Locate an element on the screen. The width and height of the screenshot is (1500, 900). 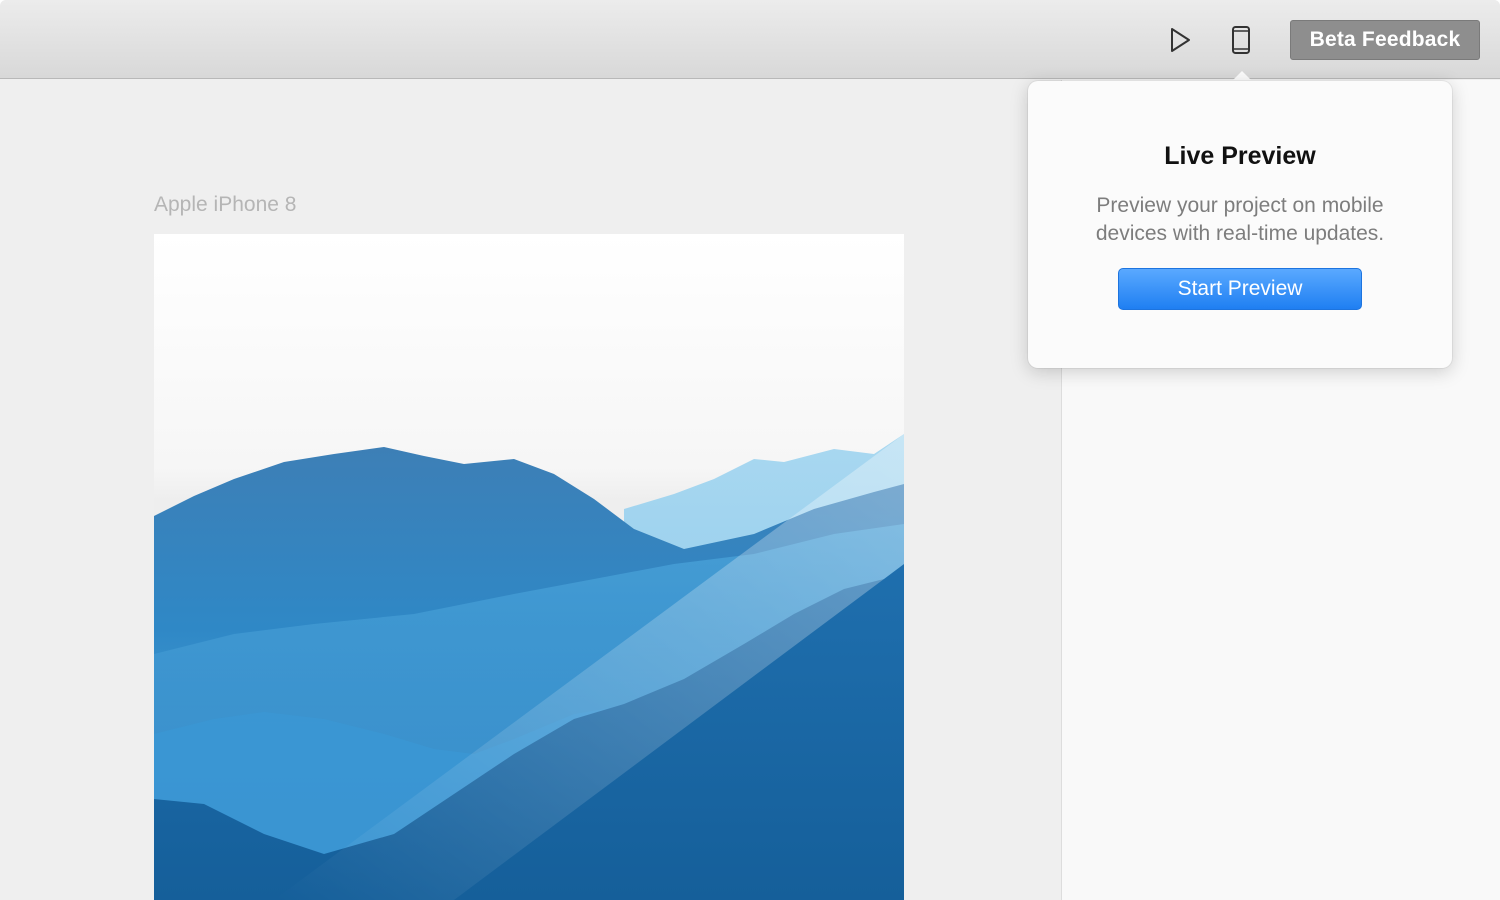
toolbar: Beta Feedback is located at coordinates (750, 39).